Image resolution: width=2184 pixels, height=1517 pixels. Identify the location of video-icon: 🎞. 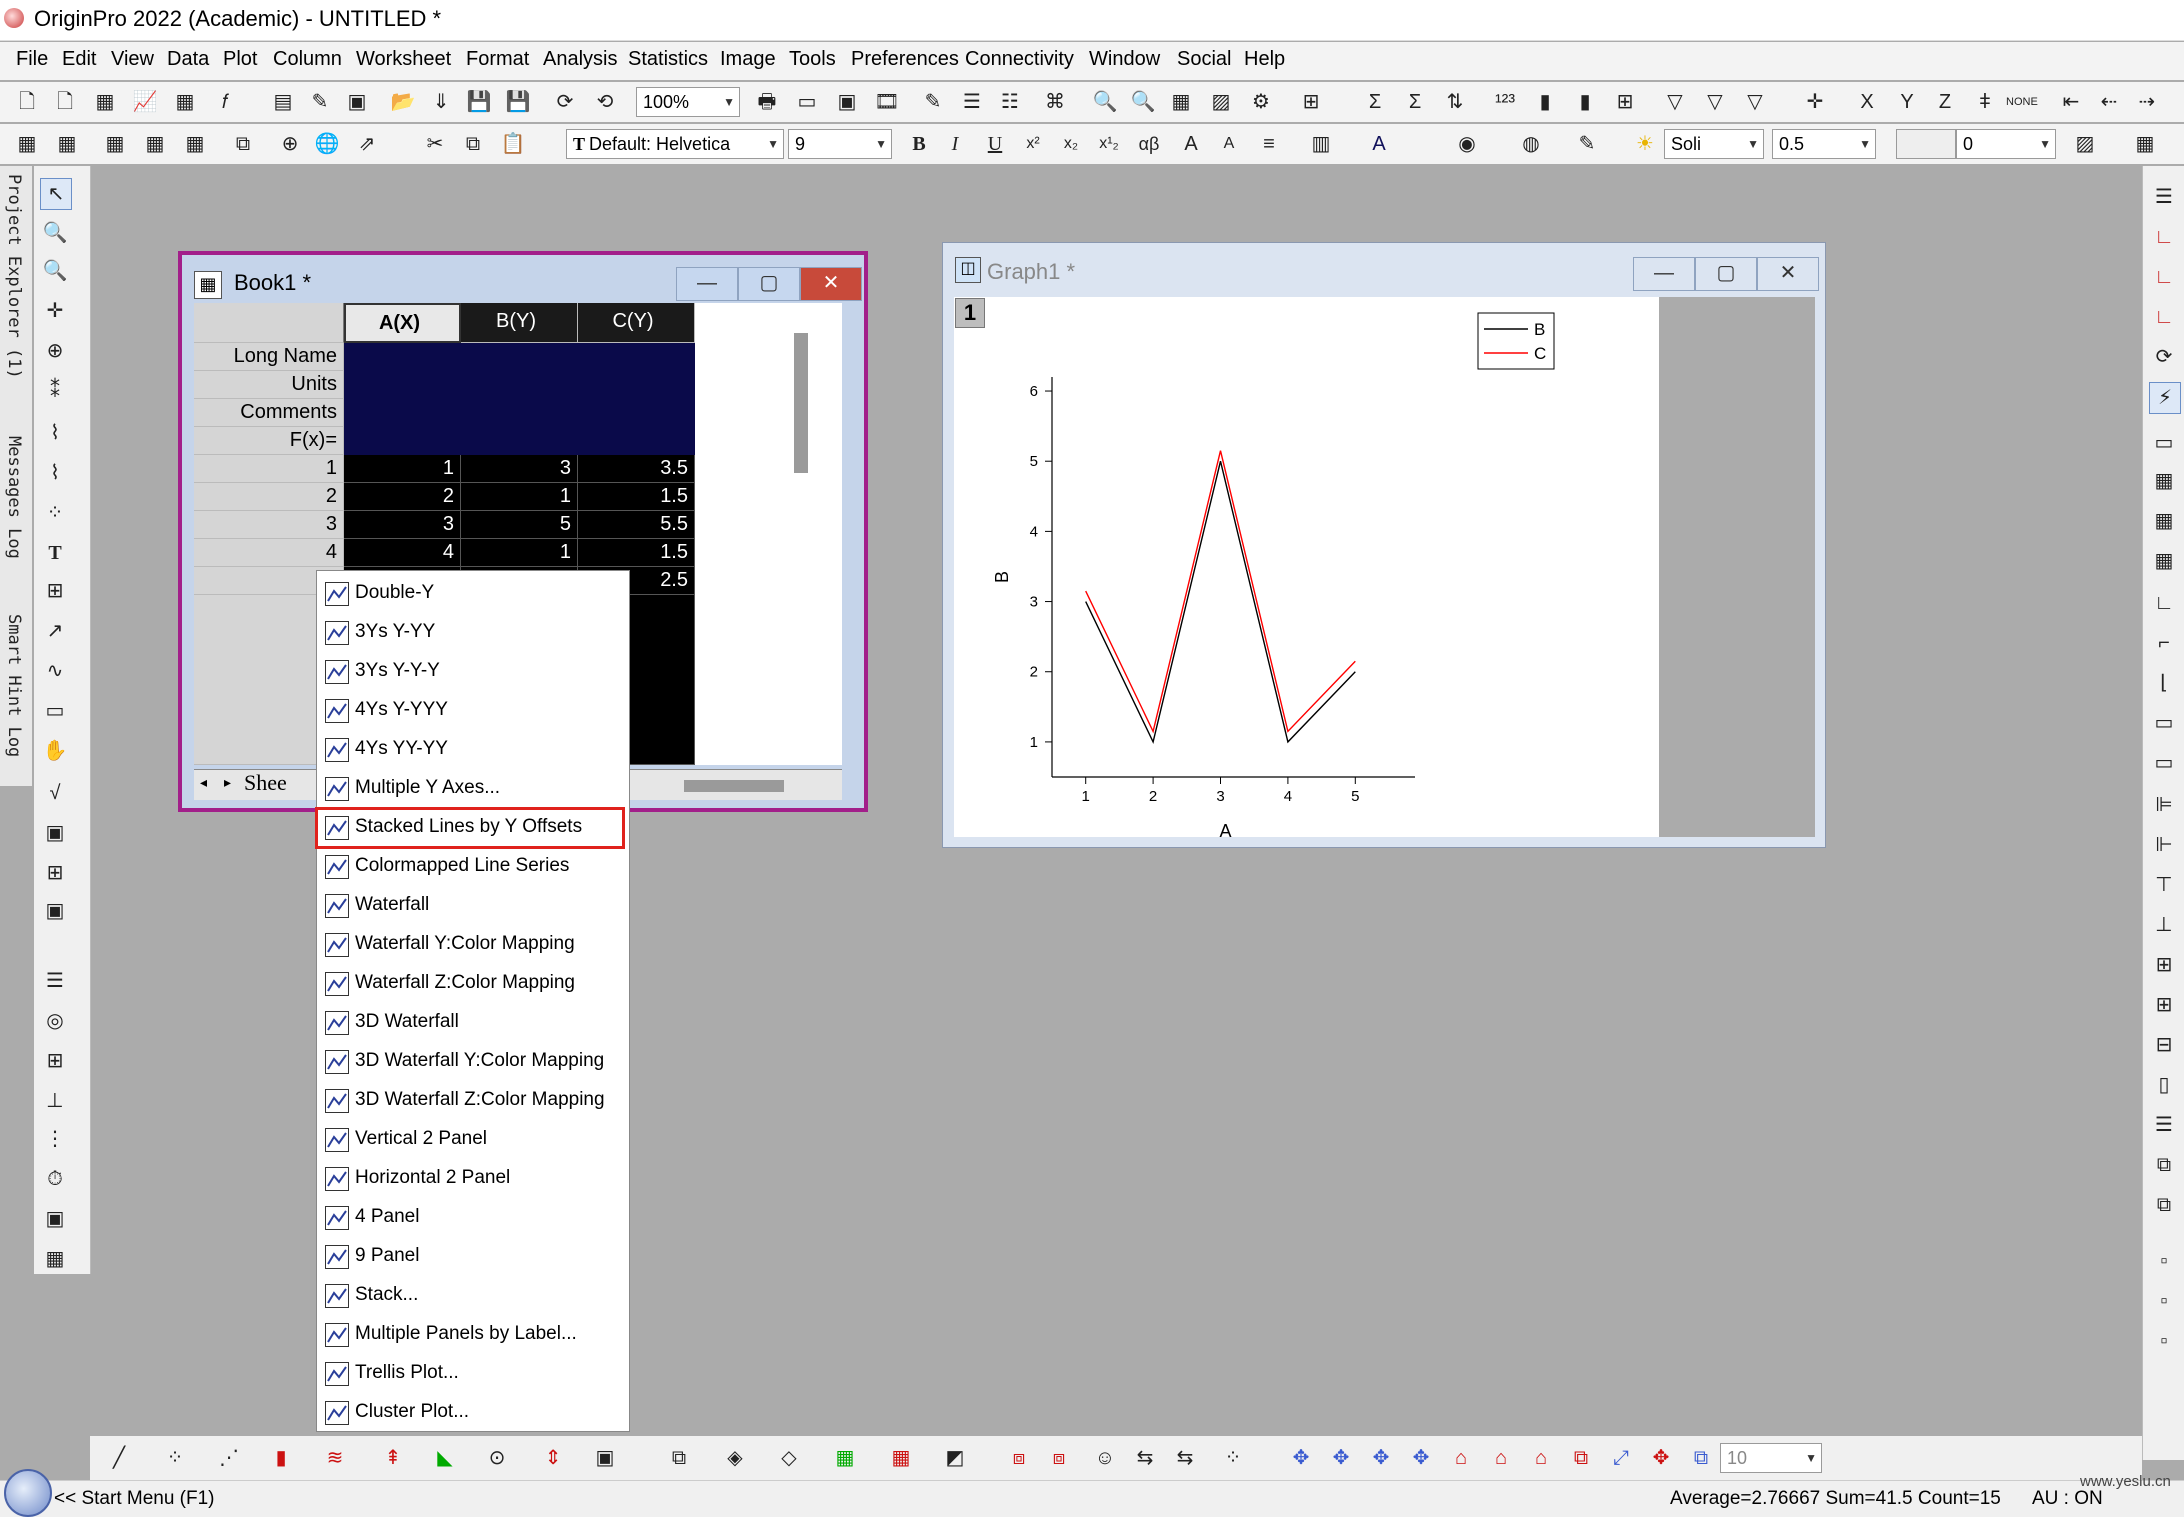
(887, 102).